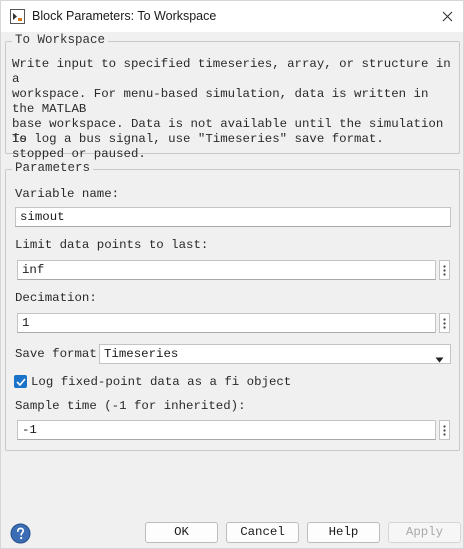 The width and height of the screenshot is (464, 549). What do you see at coordinates (124, 16) in the screenshot?
I see `window-title: Block Parameters: To Workspace` at bounding box center [124, 16].